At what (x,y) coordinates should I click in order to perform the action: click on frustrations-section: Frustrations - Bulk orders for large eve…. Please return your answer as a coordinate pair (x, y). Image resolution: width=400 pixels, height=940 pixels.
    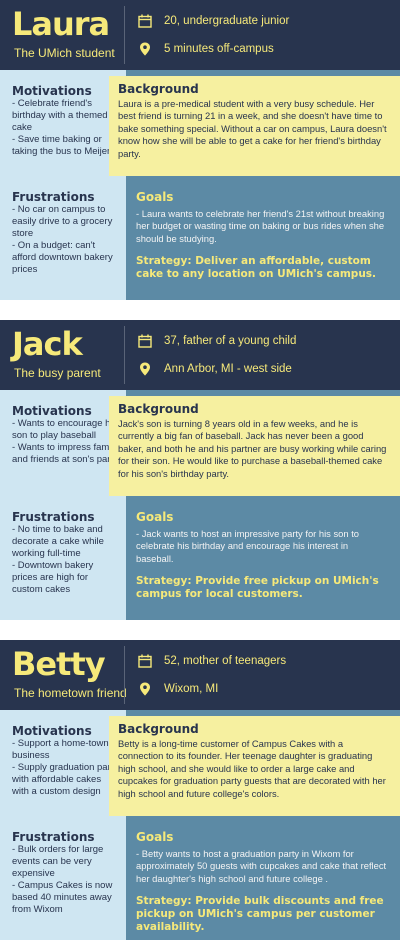
    Looking at the image, I should click on (66, 873).